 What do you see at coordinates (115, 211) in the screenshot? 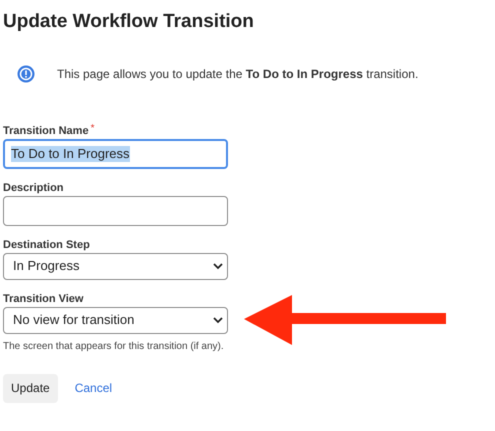
I see `text-field` at bounding box center [115, 211].